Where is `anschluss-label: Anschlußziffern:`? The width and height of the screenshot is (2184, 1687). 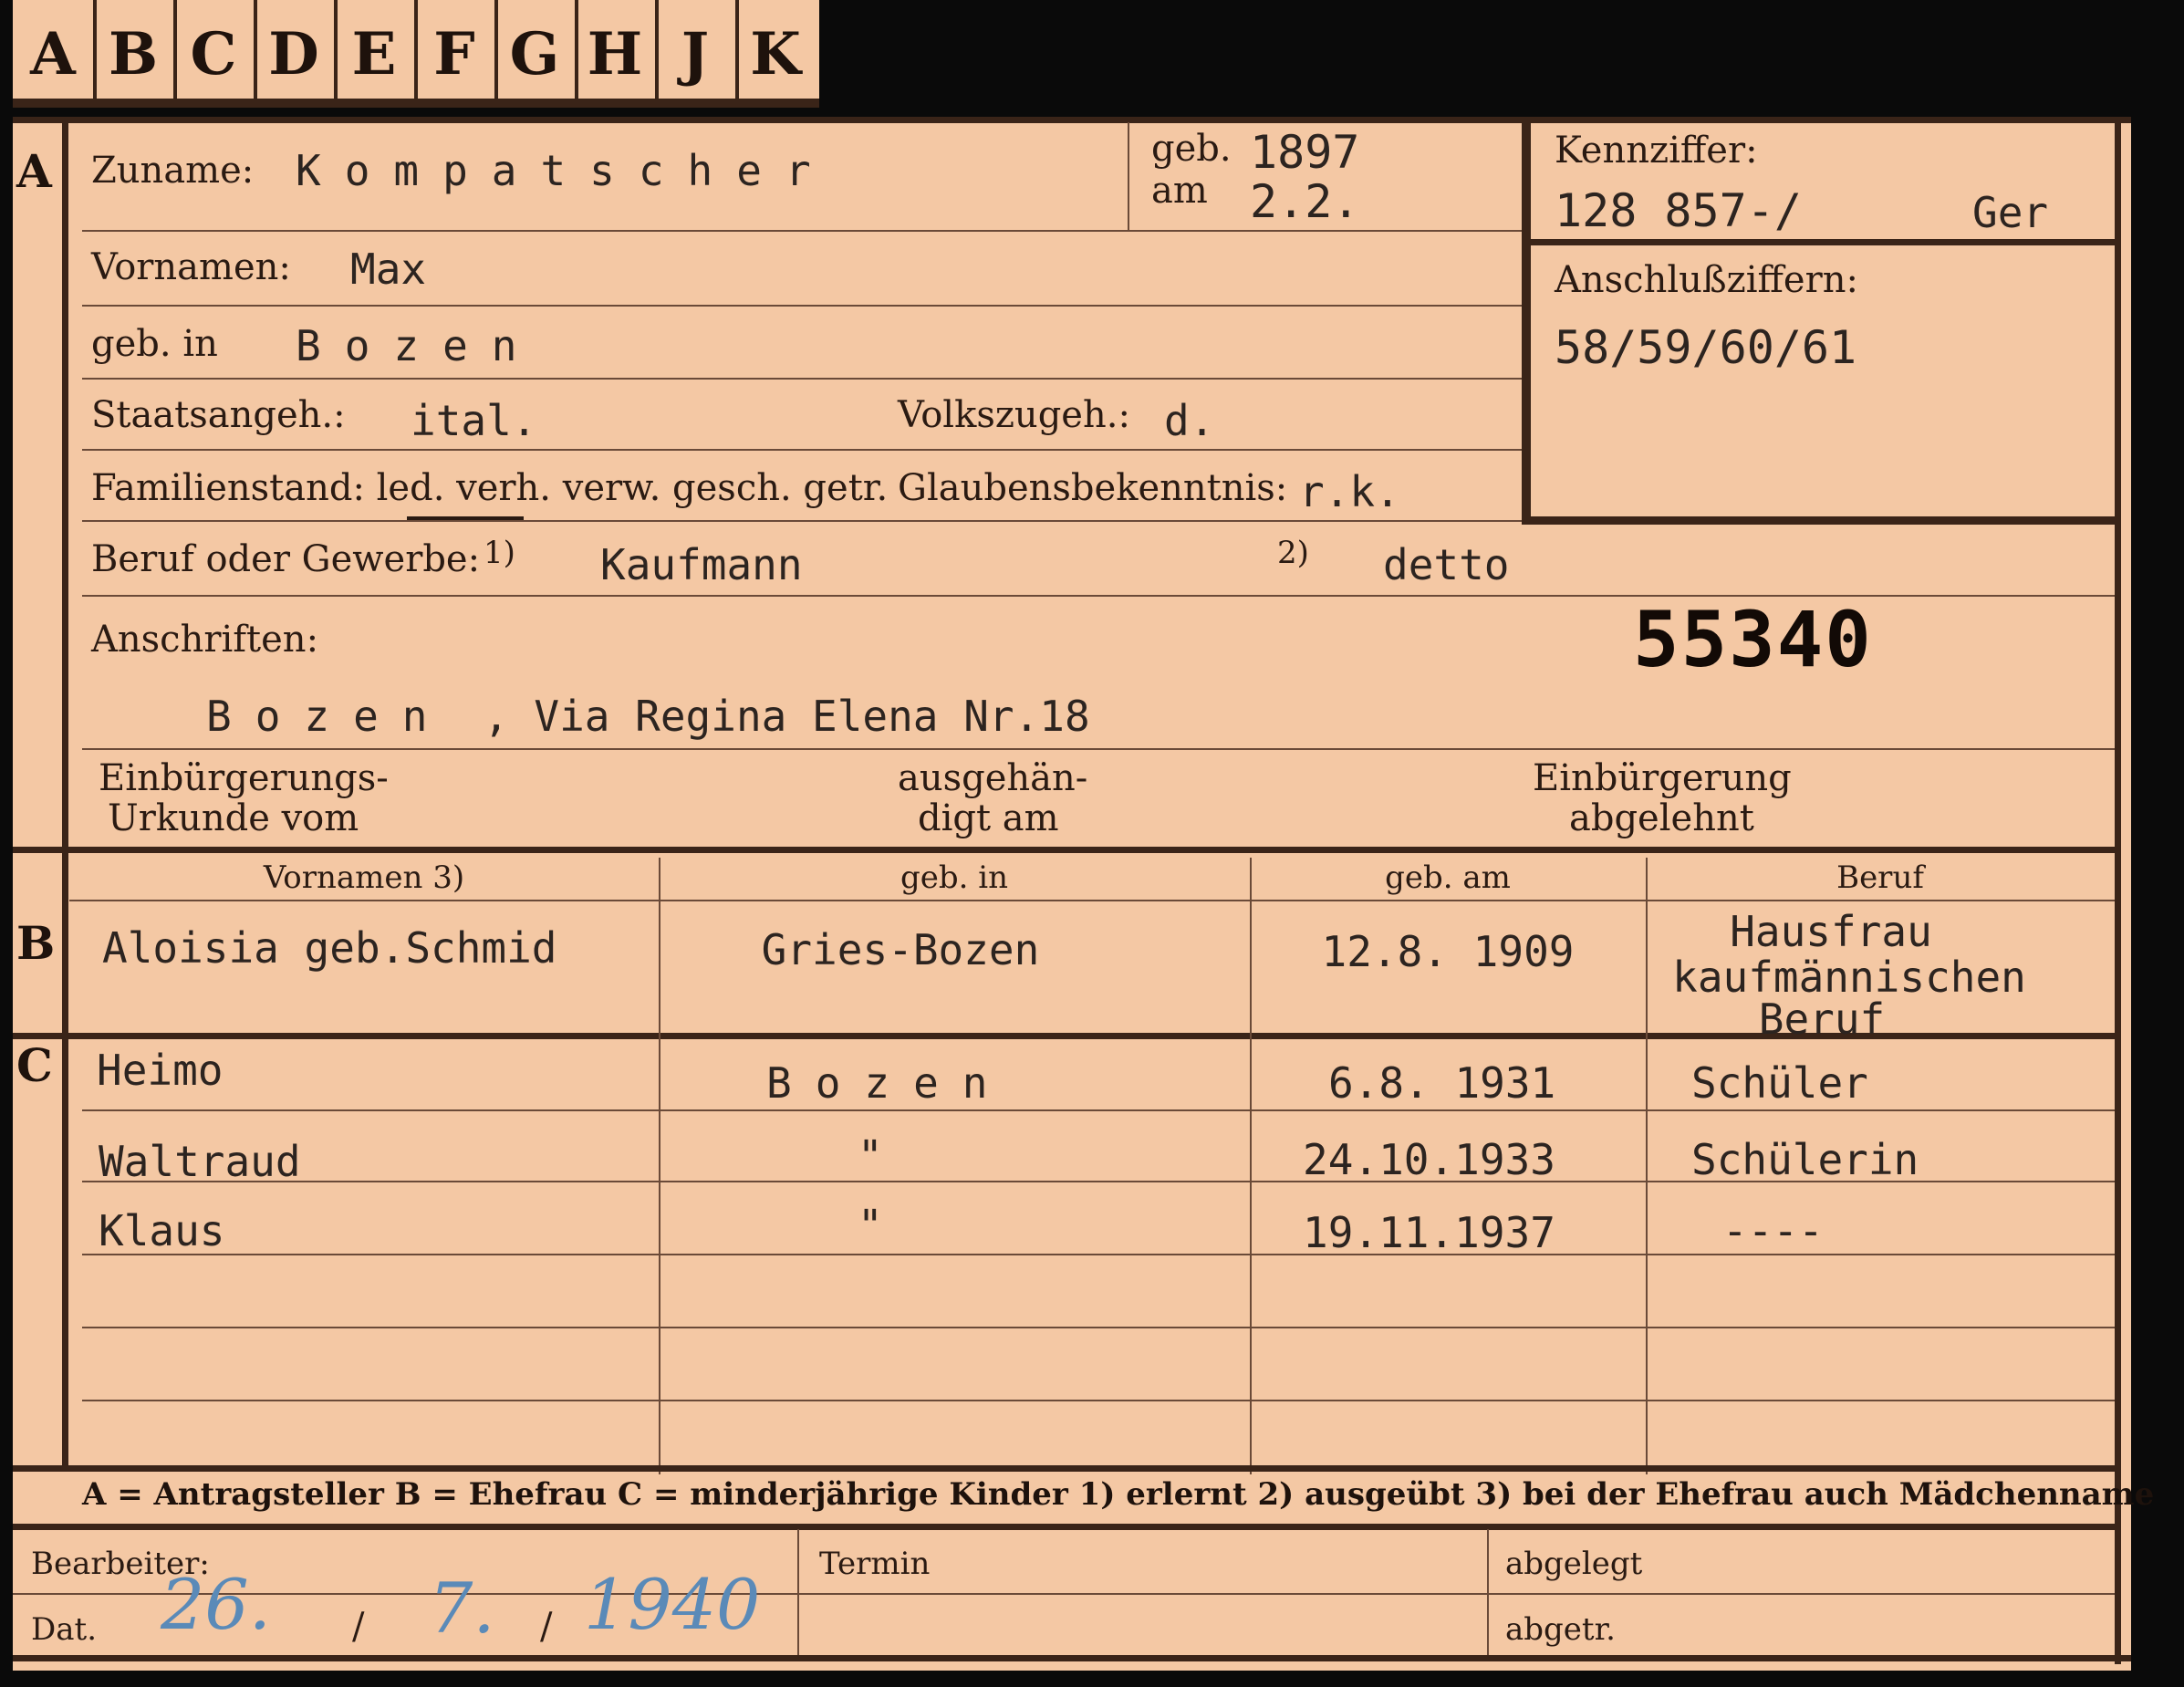 anschluss-label: Anschlußziffern: is located at coordinates (1706, 280).